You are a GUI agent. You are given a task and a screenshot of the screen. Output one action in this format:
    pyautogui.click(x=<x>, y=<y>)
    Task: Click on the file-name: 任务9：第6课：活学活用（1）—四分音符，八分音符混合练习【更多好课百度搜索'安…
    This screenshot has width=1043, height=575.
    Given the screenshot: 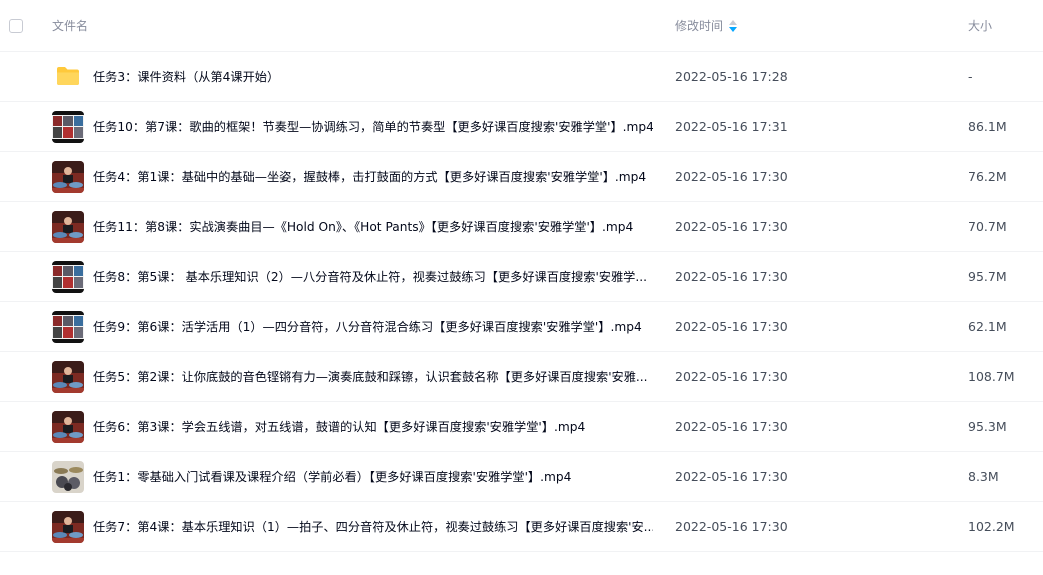 What is the action you would take?
    pyautogui.click(x=373, y=327)
    